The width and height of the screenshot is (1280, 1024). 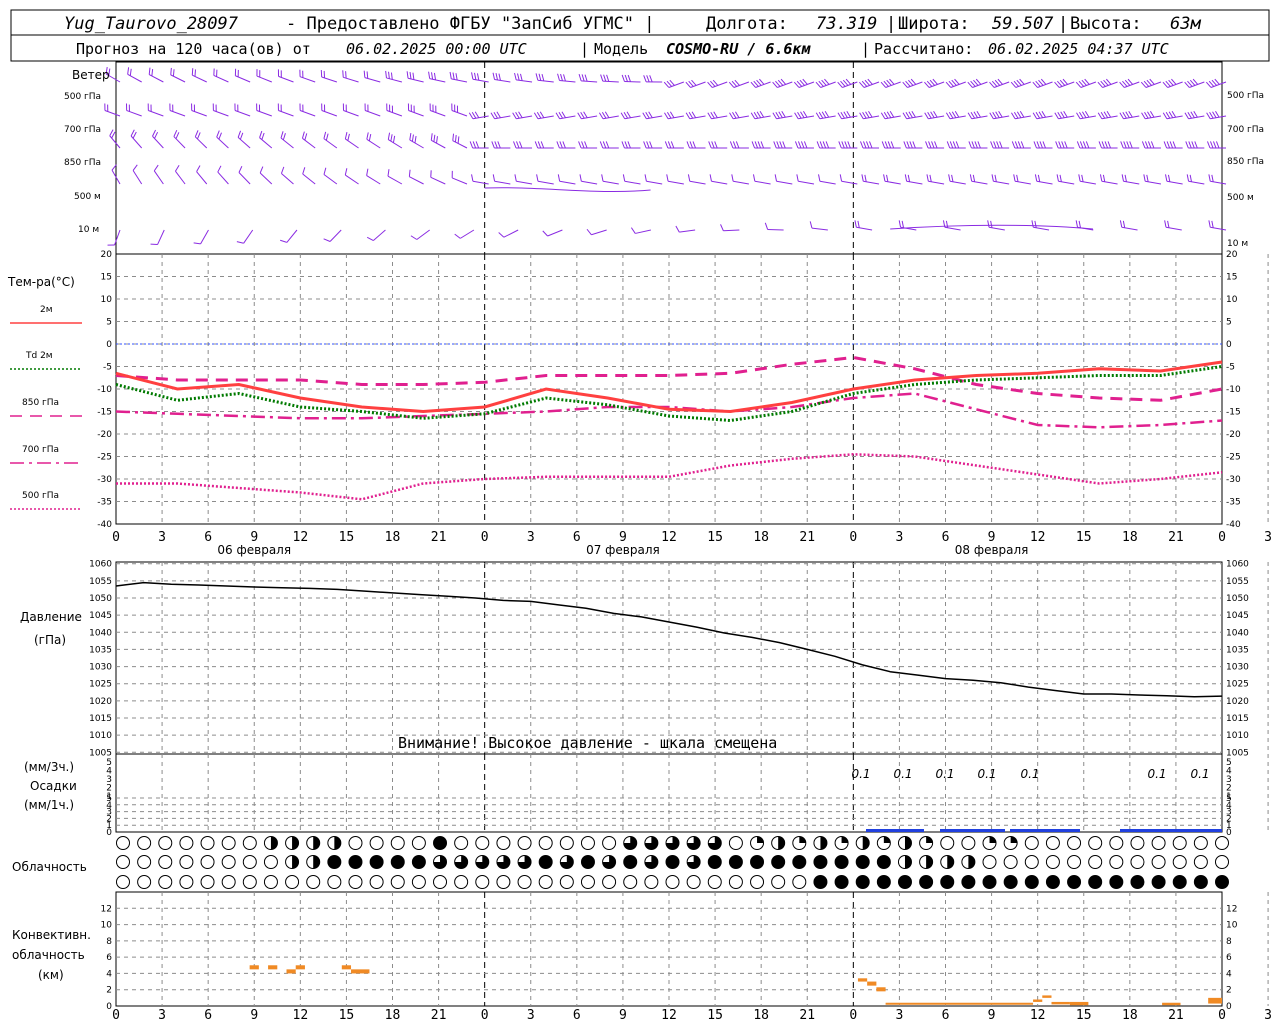 I want to click on conv-tick-right: 6, so click(x=1229, y=958).